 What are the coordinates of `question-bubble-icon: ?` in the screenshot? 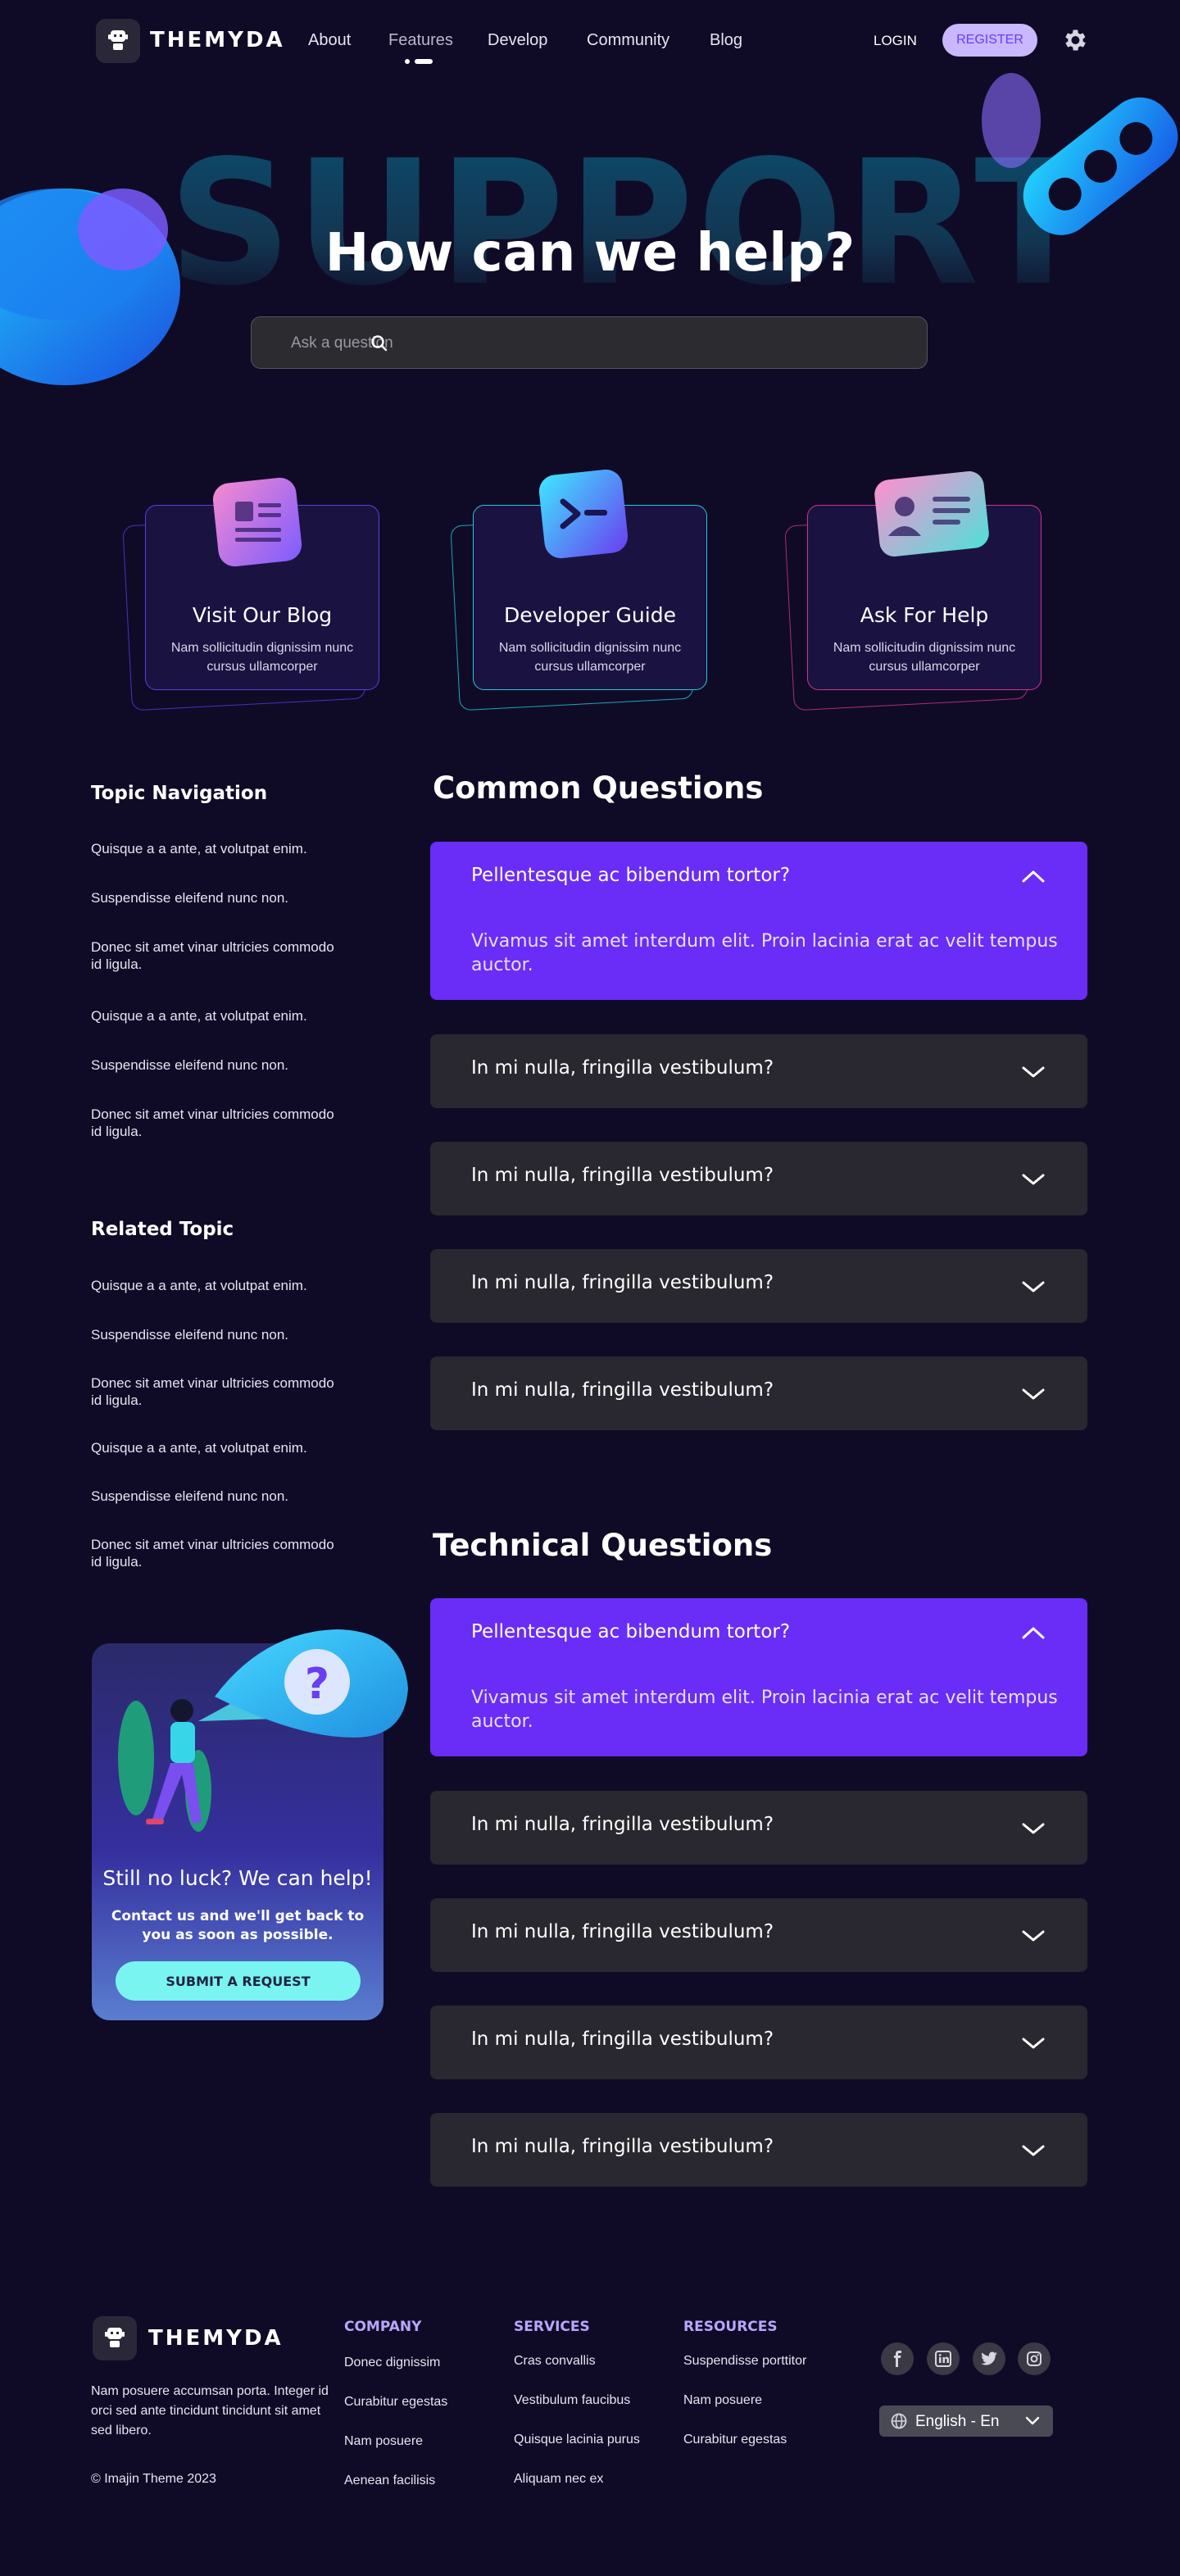 It's located at (311, 1683).